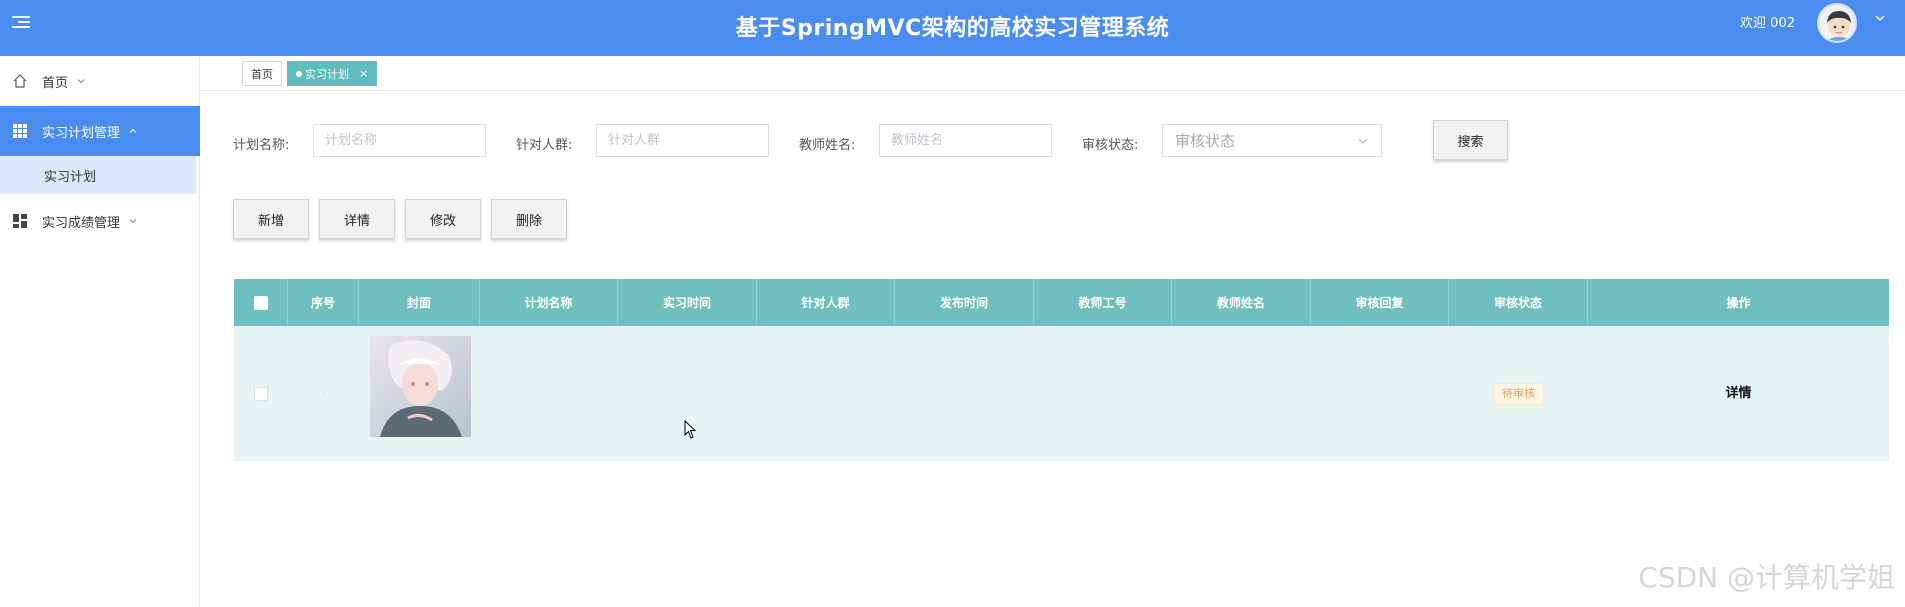  What do you see at coordinates (690, 429) in the screenshot?
I see `mouse-cursor-icon` at bounding box center [690, 429].